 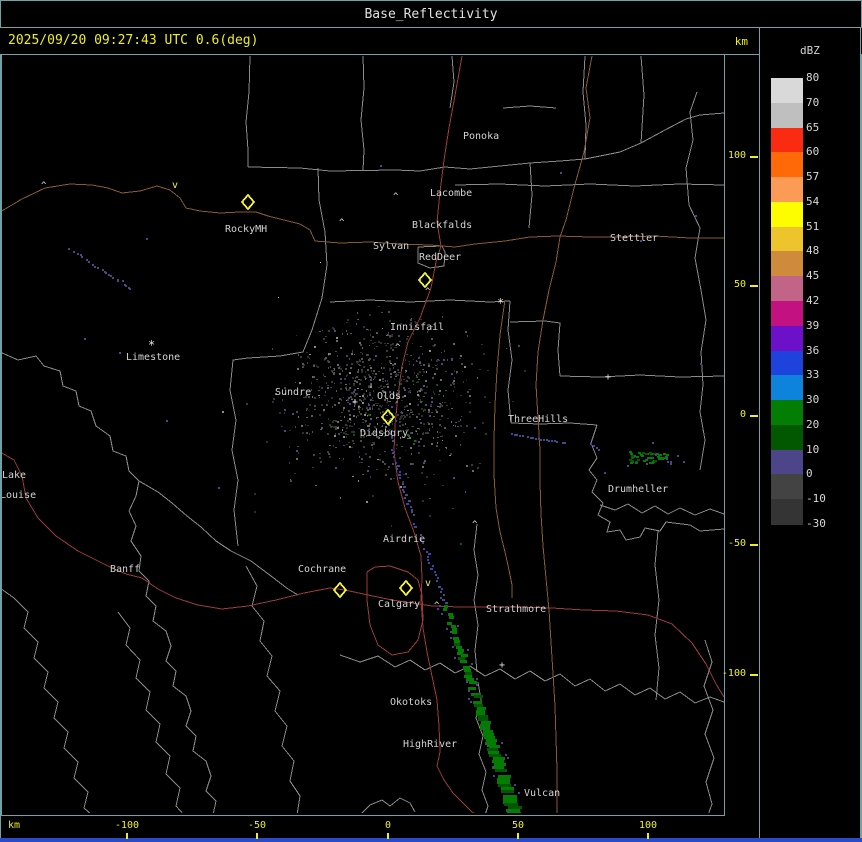 What do you see at coordinates (133, 40) in the screenshot?
I see `scan-timestamp: 2025/09/20 09:27:43 UTC 0.6(deg)` at bounding box center [133, 40].